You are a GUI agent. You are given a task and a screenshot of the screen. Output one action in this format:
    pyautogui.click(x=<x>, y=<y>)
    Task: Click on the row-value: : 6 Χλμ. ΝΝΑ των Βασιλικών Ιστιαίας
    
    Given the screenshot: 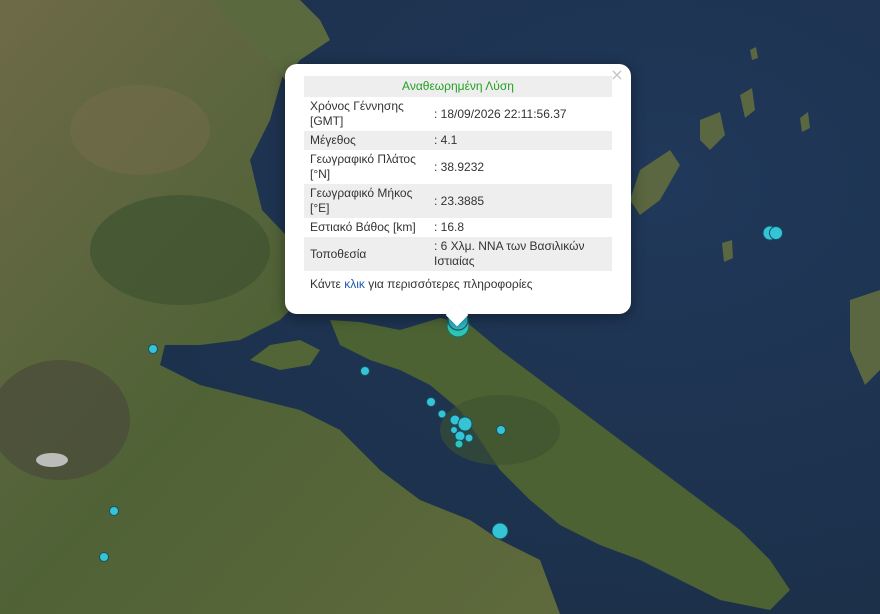 What is the action you would take?
    pyautogui.click(x=520, y=254)
    